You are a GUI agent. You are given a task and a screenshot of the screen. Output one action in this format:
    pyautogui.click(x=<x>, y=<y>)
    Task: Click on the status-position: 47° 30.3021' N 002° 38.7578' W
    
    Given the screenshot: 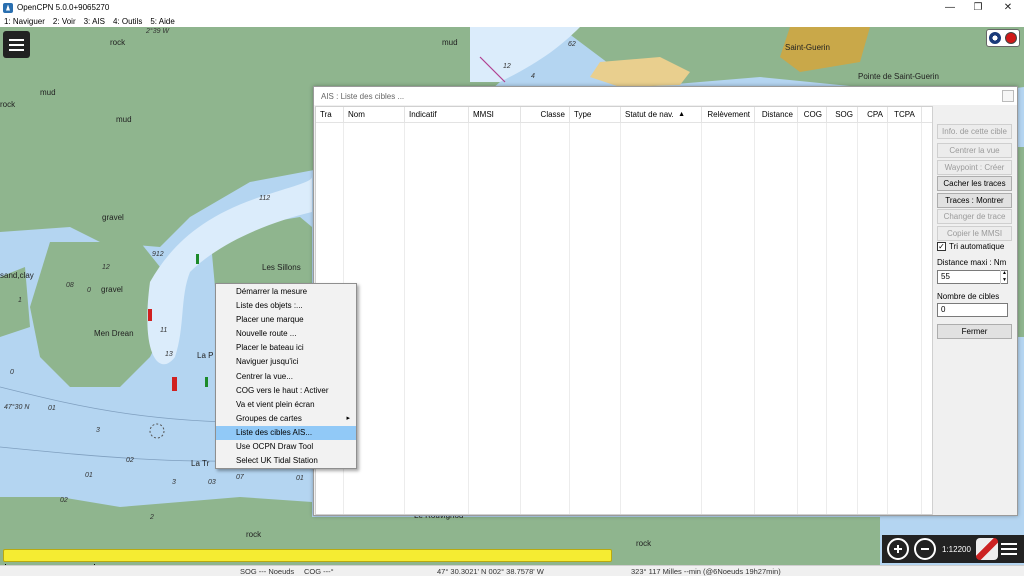 What is the action you would take?
    pyautogui.click(x=490, y=571)
    